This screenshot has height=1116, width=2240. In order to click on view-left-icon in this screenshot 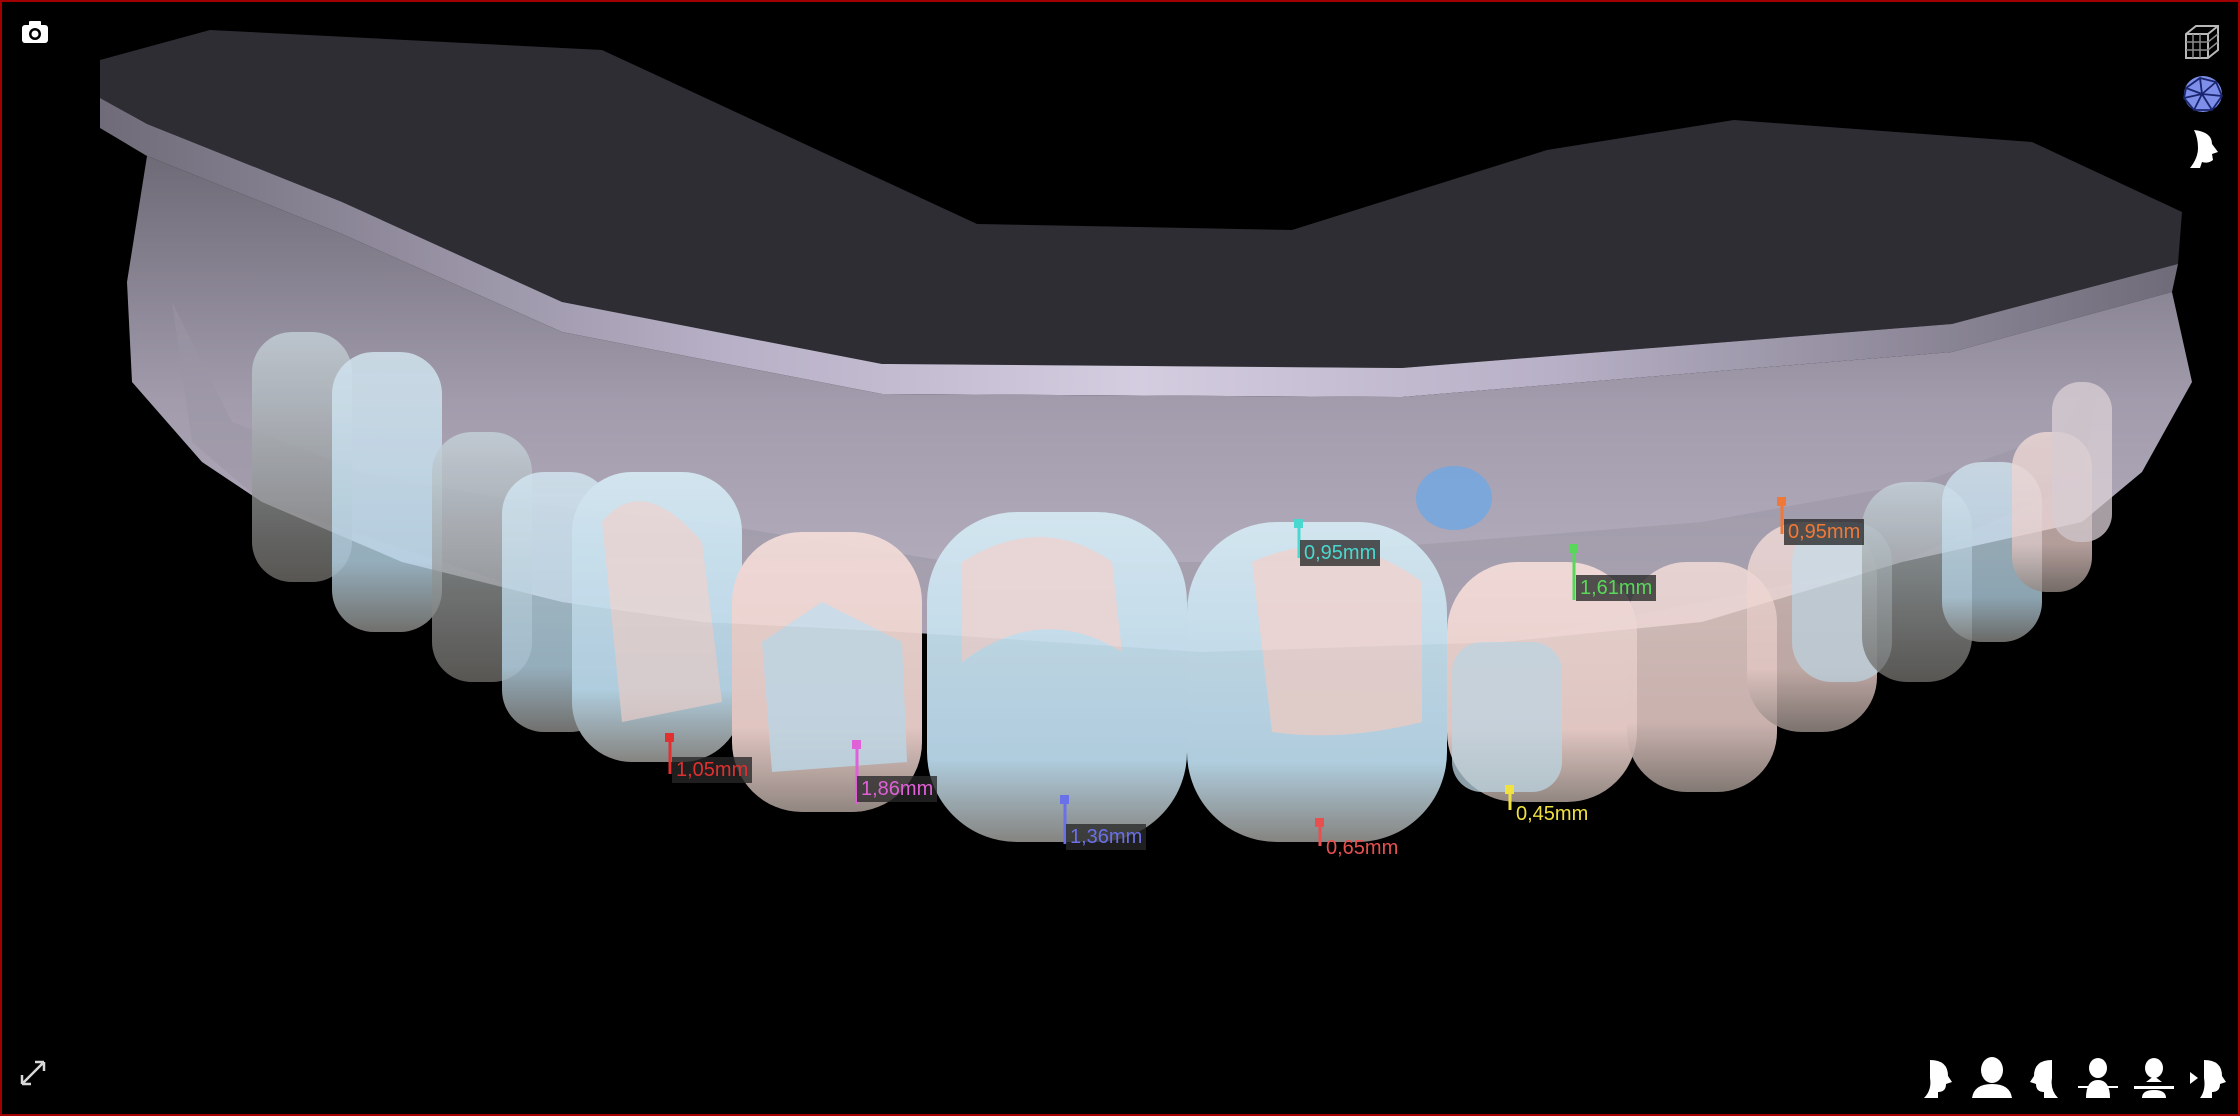, I will do `click(2044, 1079)`.